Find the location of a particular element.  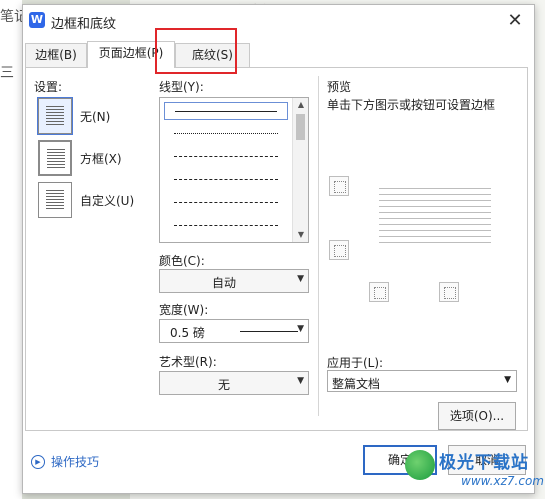

line-style-dash-long is located at coordinates (226, 226).